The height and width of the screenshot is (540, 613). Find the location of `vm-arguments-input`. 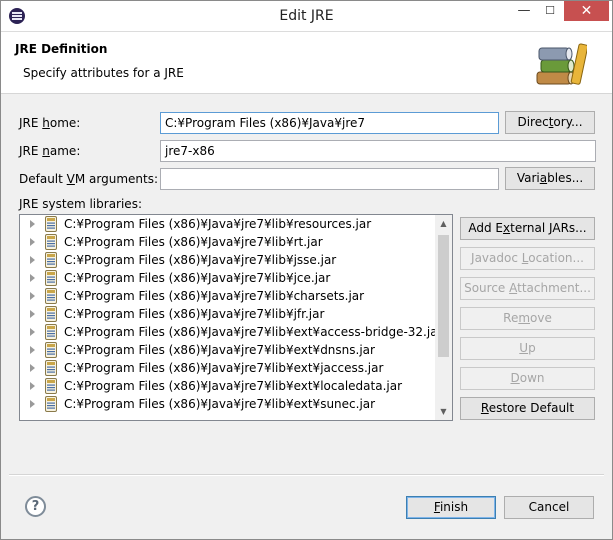

vm-arguments-input is located at coordinates (329, 179).